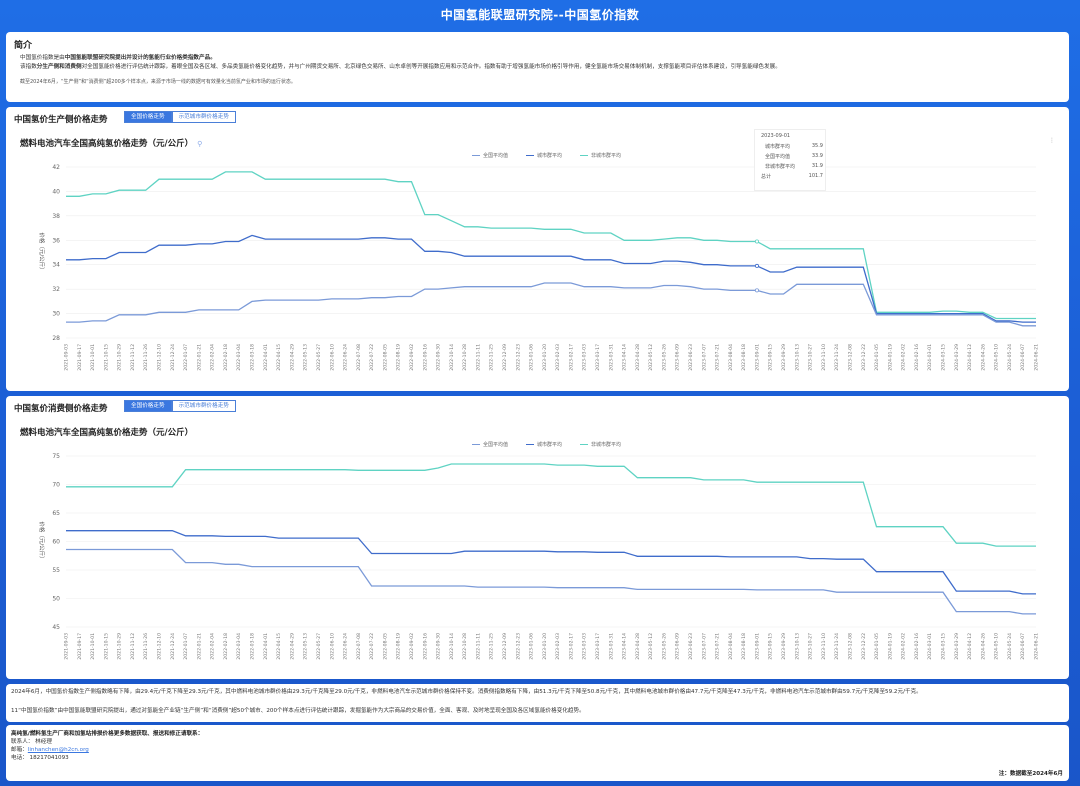 This screenshot has width=1080, height=786. What do you see at coordinates (50, 749) in the screenshot?
I see `contact-email-row: 邮箱：linhanchen@h2cn.org` at bounding box center [50, 749].